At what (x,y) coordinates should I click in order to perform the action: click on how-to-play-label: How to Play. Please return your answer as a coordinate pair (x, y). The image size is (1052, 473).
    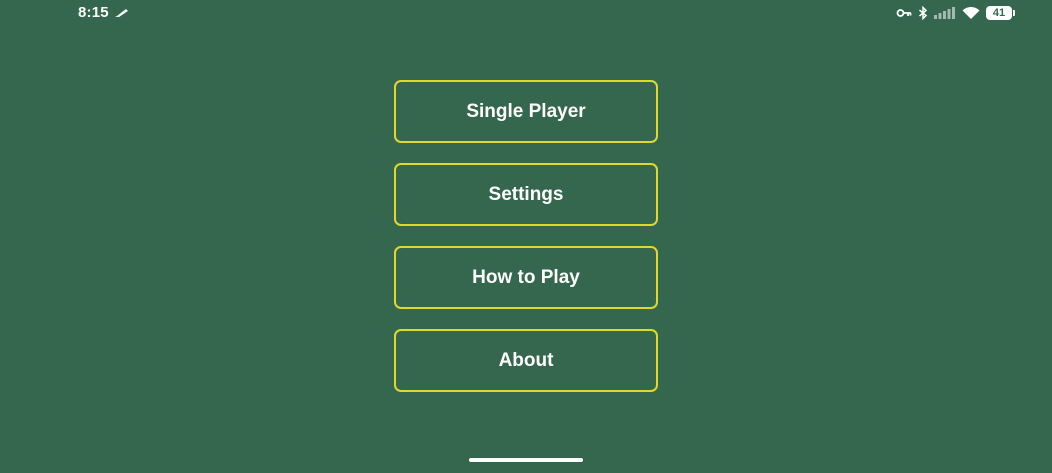
    Looking at the image, I should click on (526, 277).